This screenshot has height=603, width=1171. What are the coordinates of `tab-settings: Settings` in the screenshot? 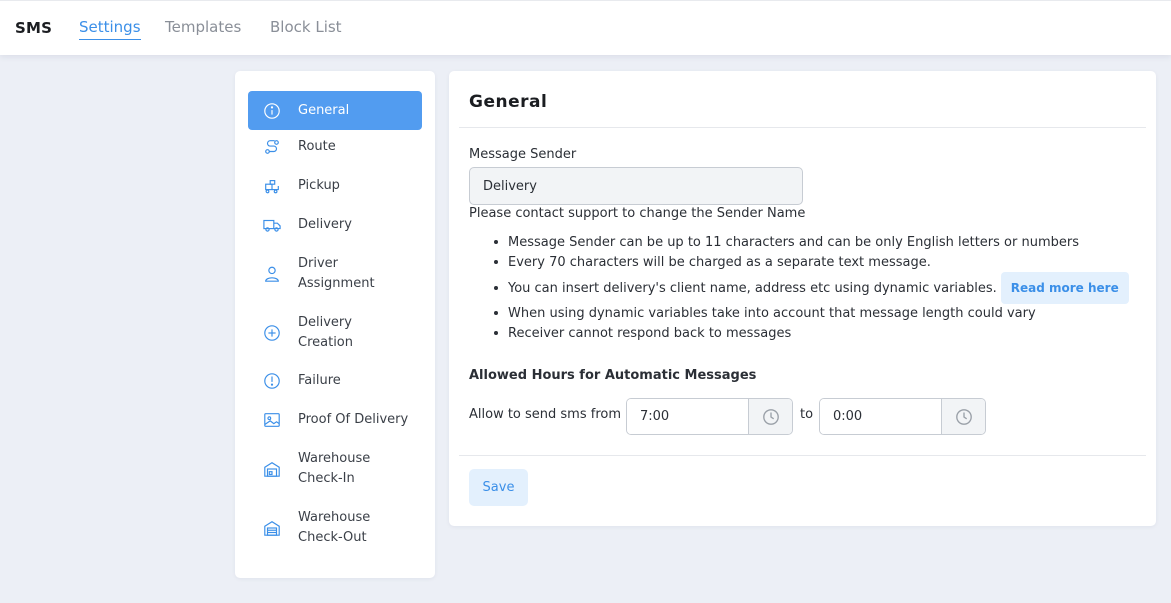 It's located at (110, 29).